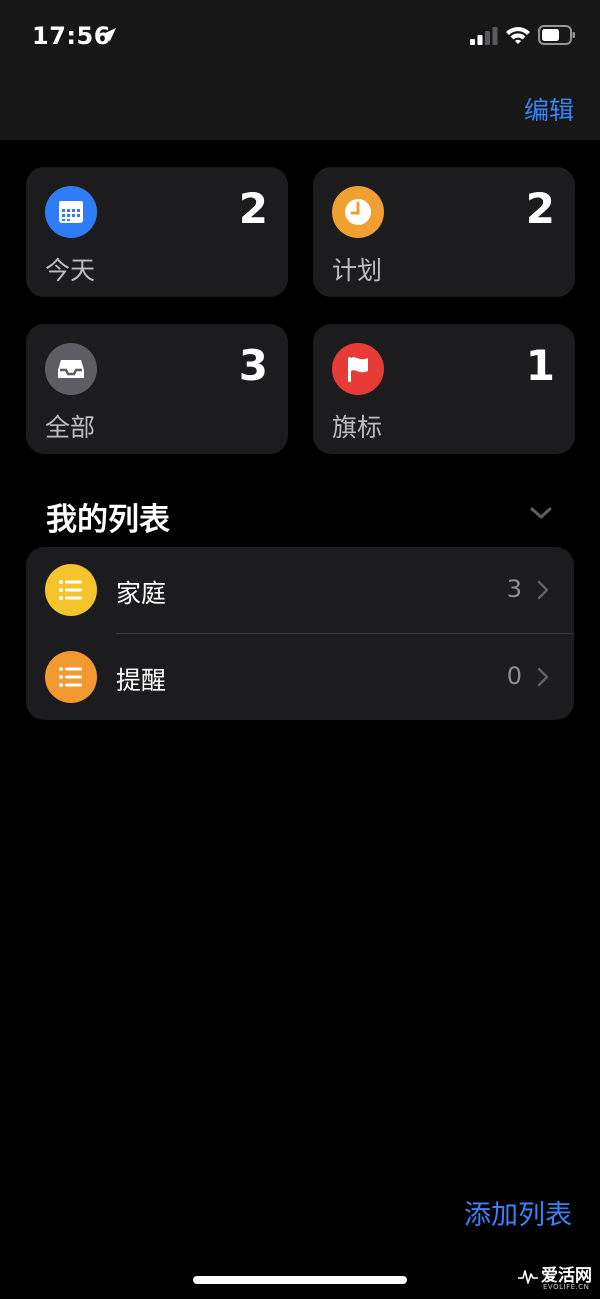 The height and width of the screenshot is (1299, 600). Describe the element at coordinates (540, 365) in the screenshot. I see `flagged-count: 1` at that location.